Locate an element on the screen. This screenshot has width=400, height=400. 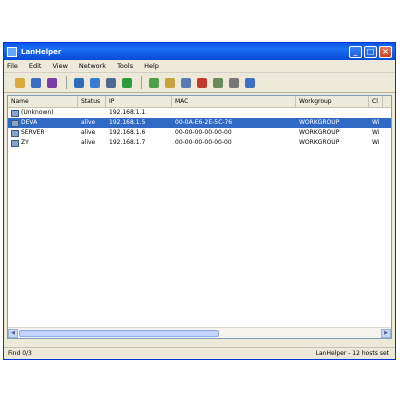
list-header: Name Status IP MAC Workgroup Cl is located at coordinates (199, 102).